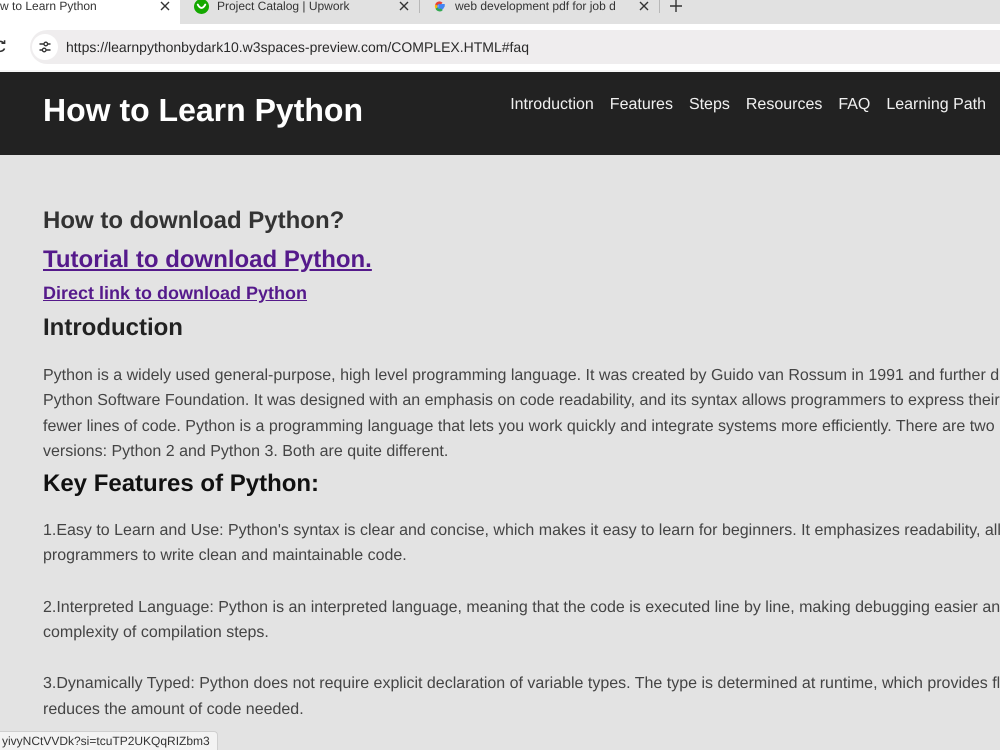  I want to click on feature-paragraph: 2.Interpreted Language: Python is an interpreted language, meaning that the code is executed line by line, making debugging easier an complexity of compilation steps., so click(521, 621).